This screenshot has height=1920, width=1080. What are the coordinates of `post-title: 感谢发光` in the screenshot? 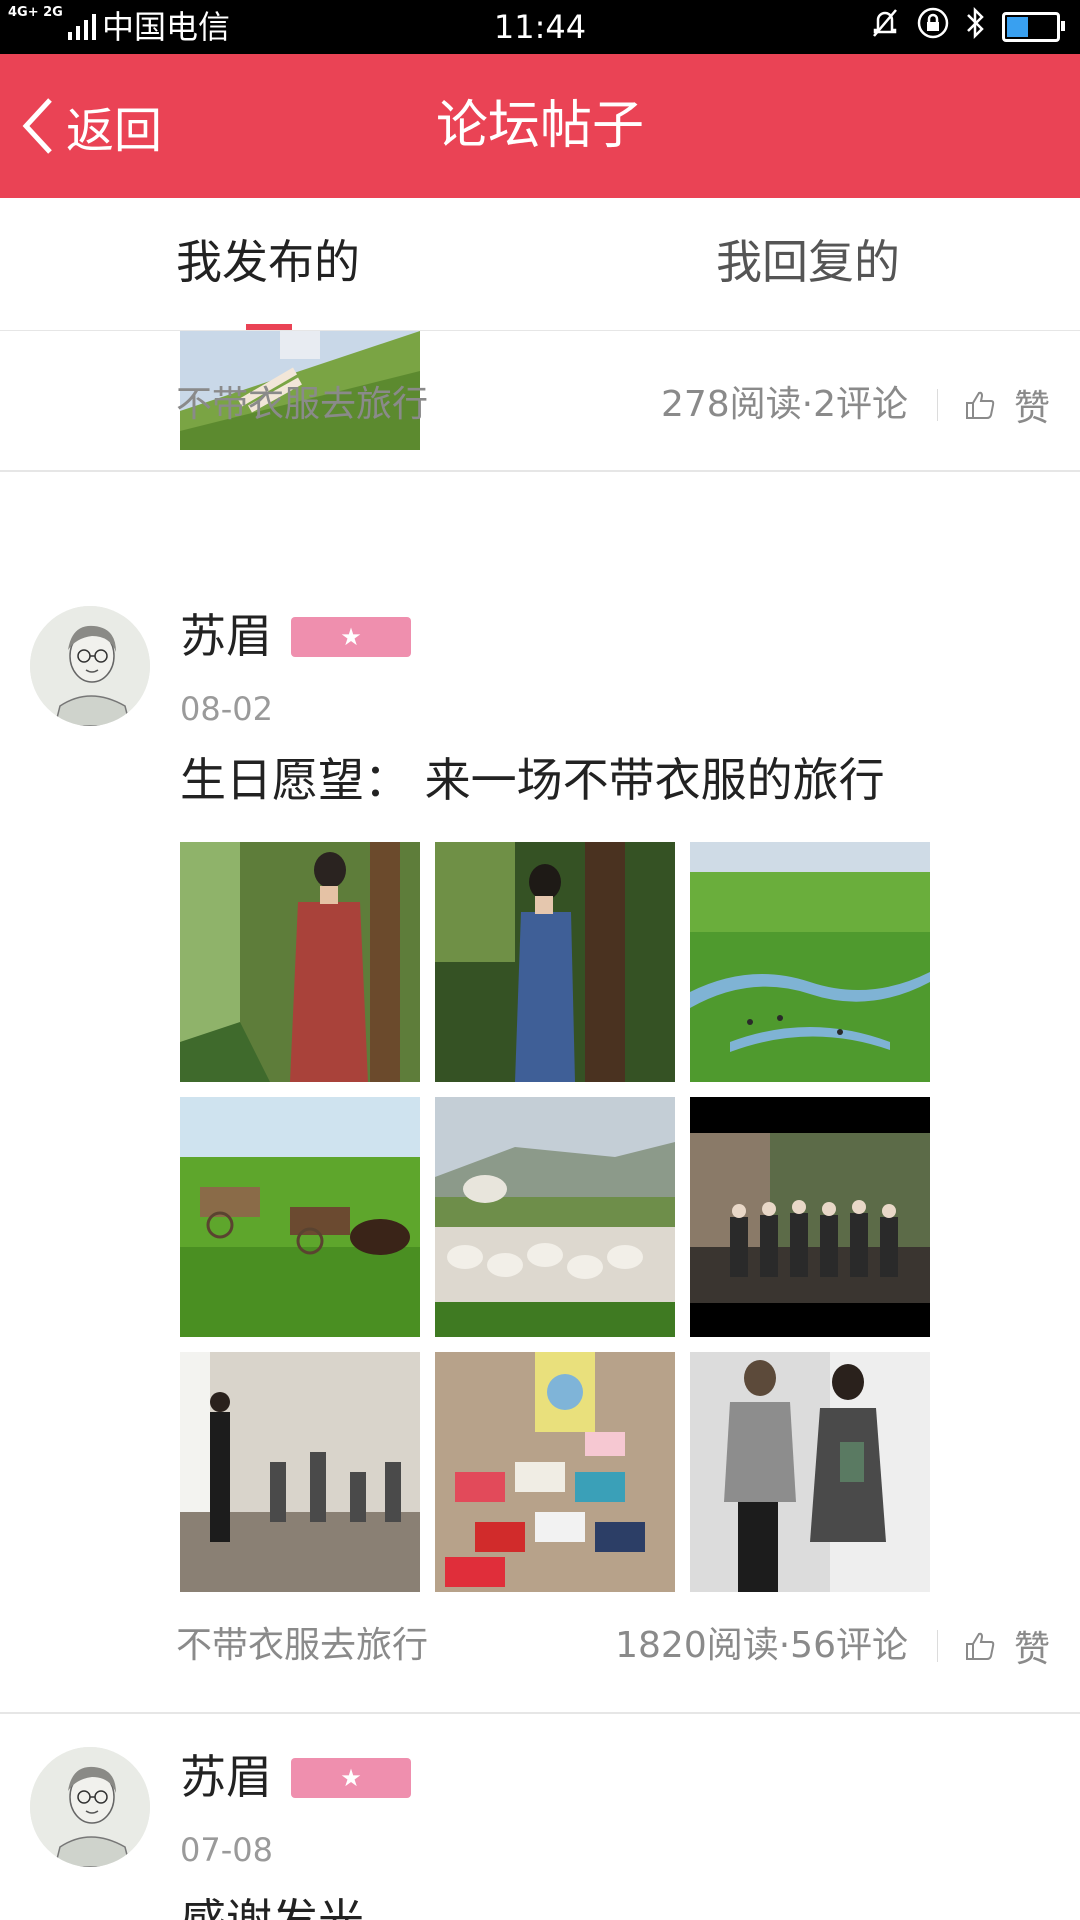 It's located at (272, 1904).